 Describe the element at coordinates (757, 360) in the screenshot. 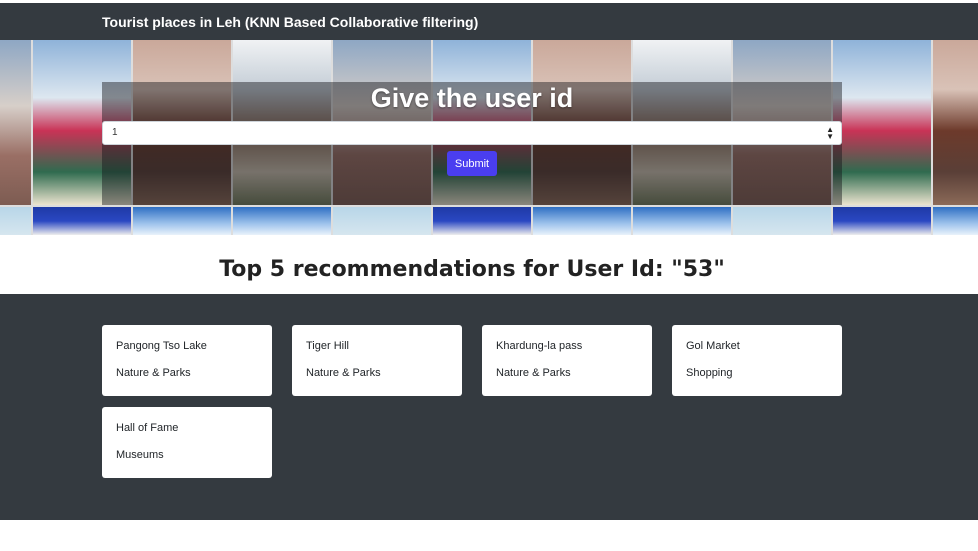

I see `recommendation-card: Gol Market Shopping` at that location.